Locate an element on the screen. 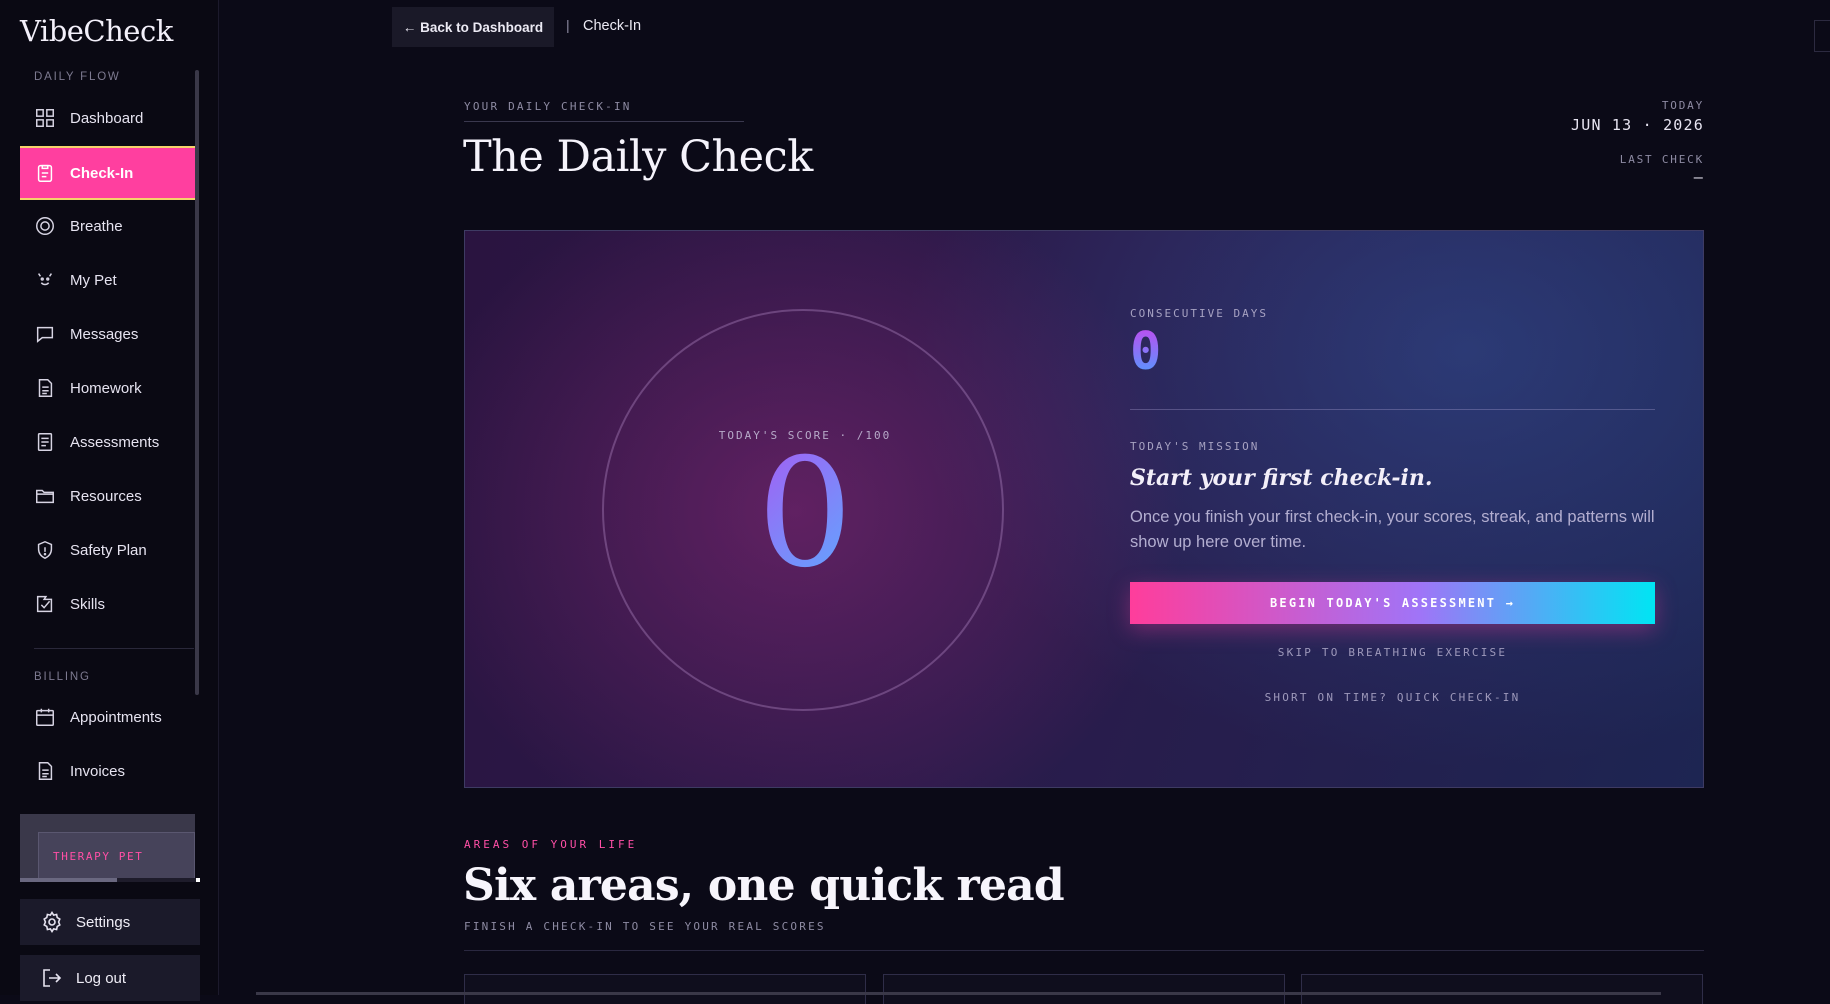  document-icon is located at coordinates (45, 388).